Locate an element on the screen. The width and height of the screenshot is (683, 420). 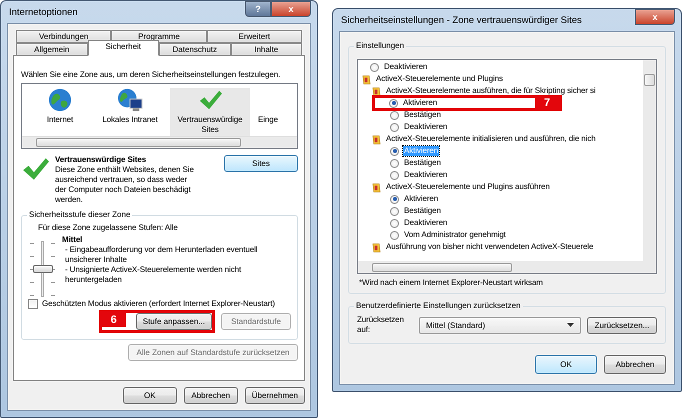
globe-icon is located at coordinates (60, 100).